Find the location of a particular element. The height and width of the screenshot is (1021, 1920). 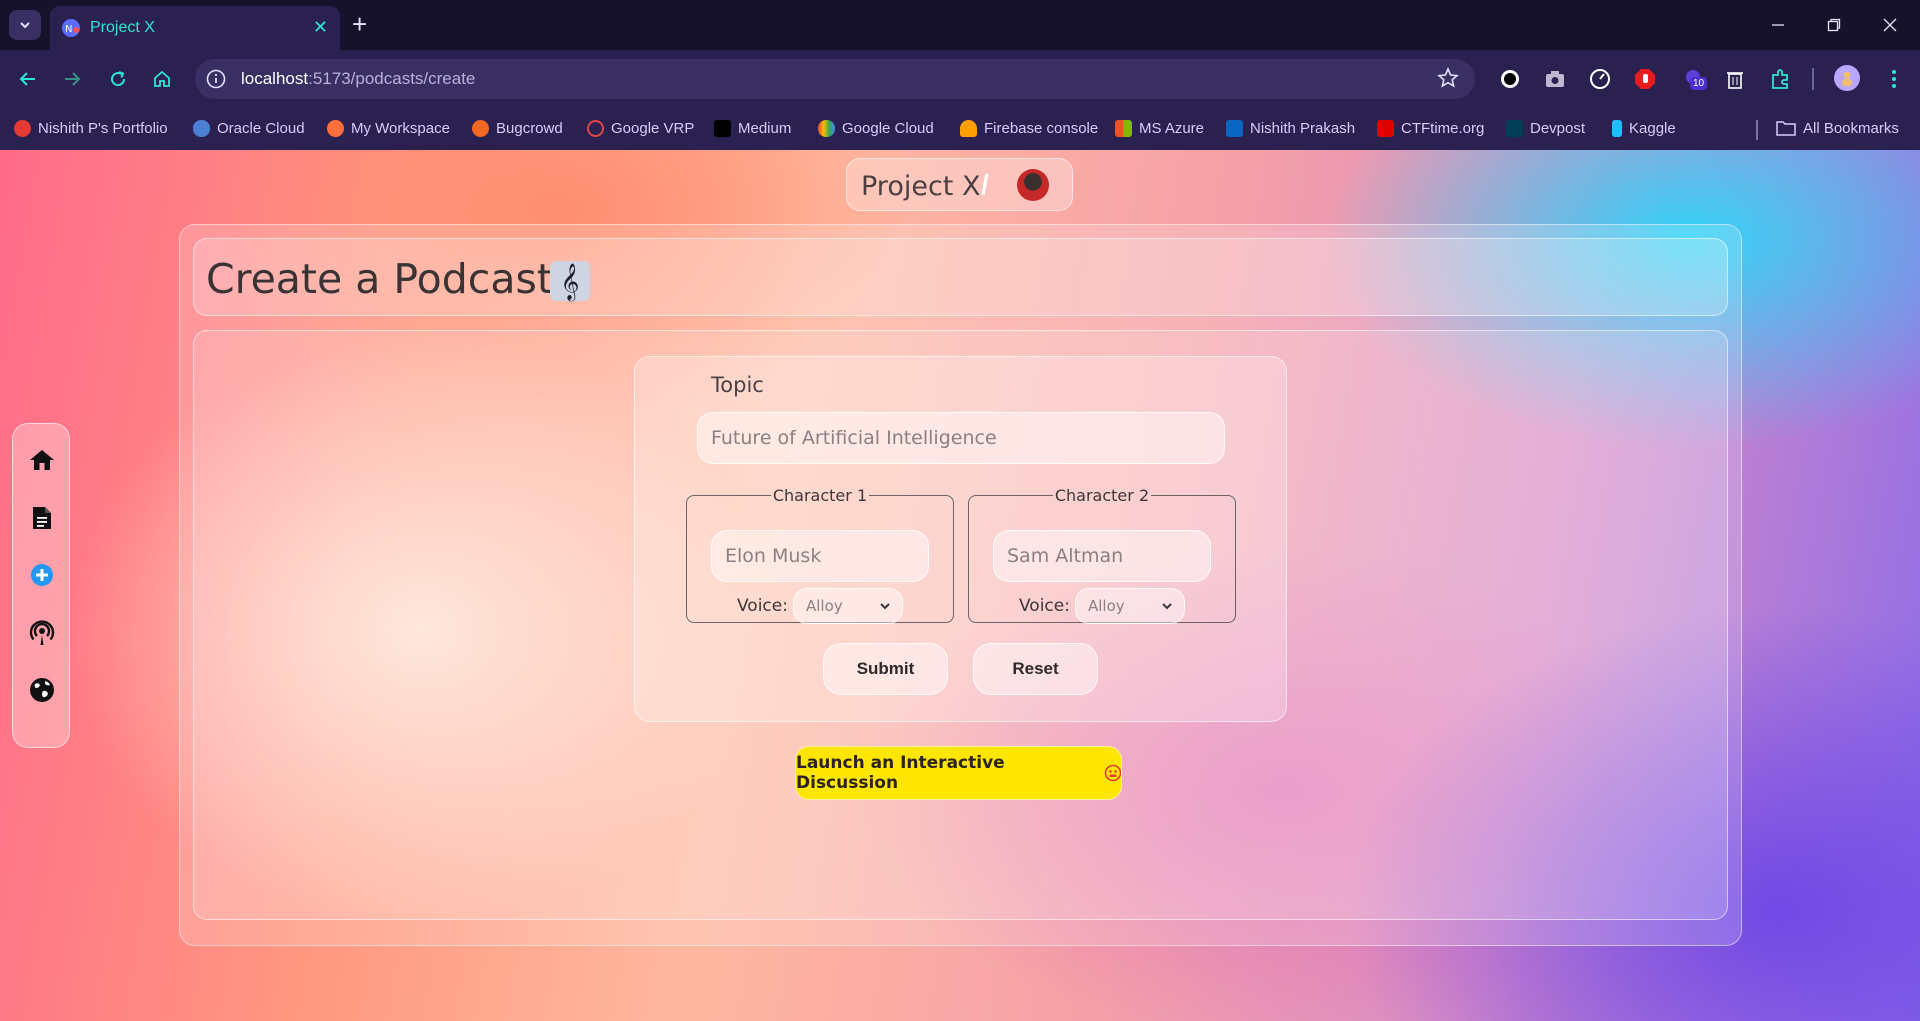

bookmark-label: Bugcrowd is located at coordinates (529, 128).